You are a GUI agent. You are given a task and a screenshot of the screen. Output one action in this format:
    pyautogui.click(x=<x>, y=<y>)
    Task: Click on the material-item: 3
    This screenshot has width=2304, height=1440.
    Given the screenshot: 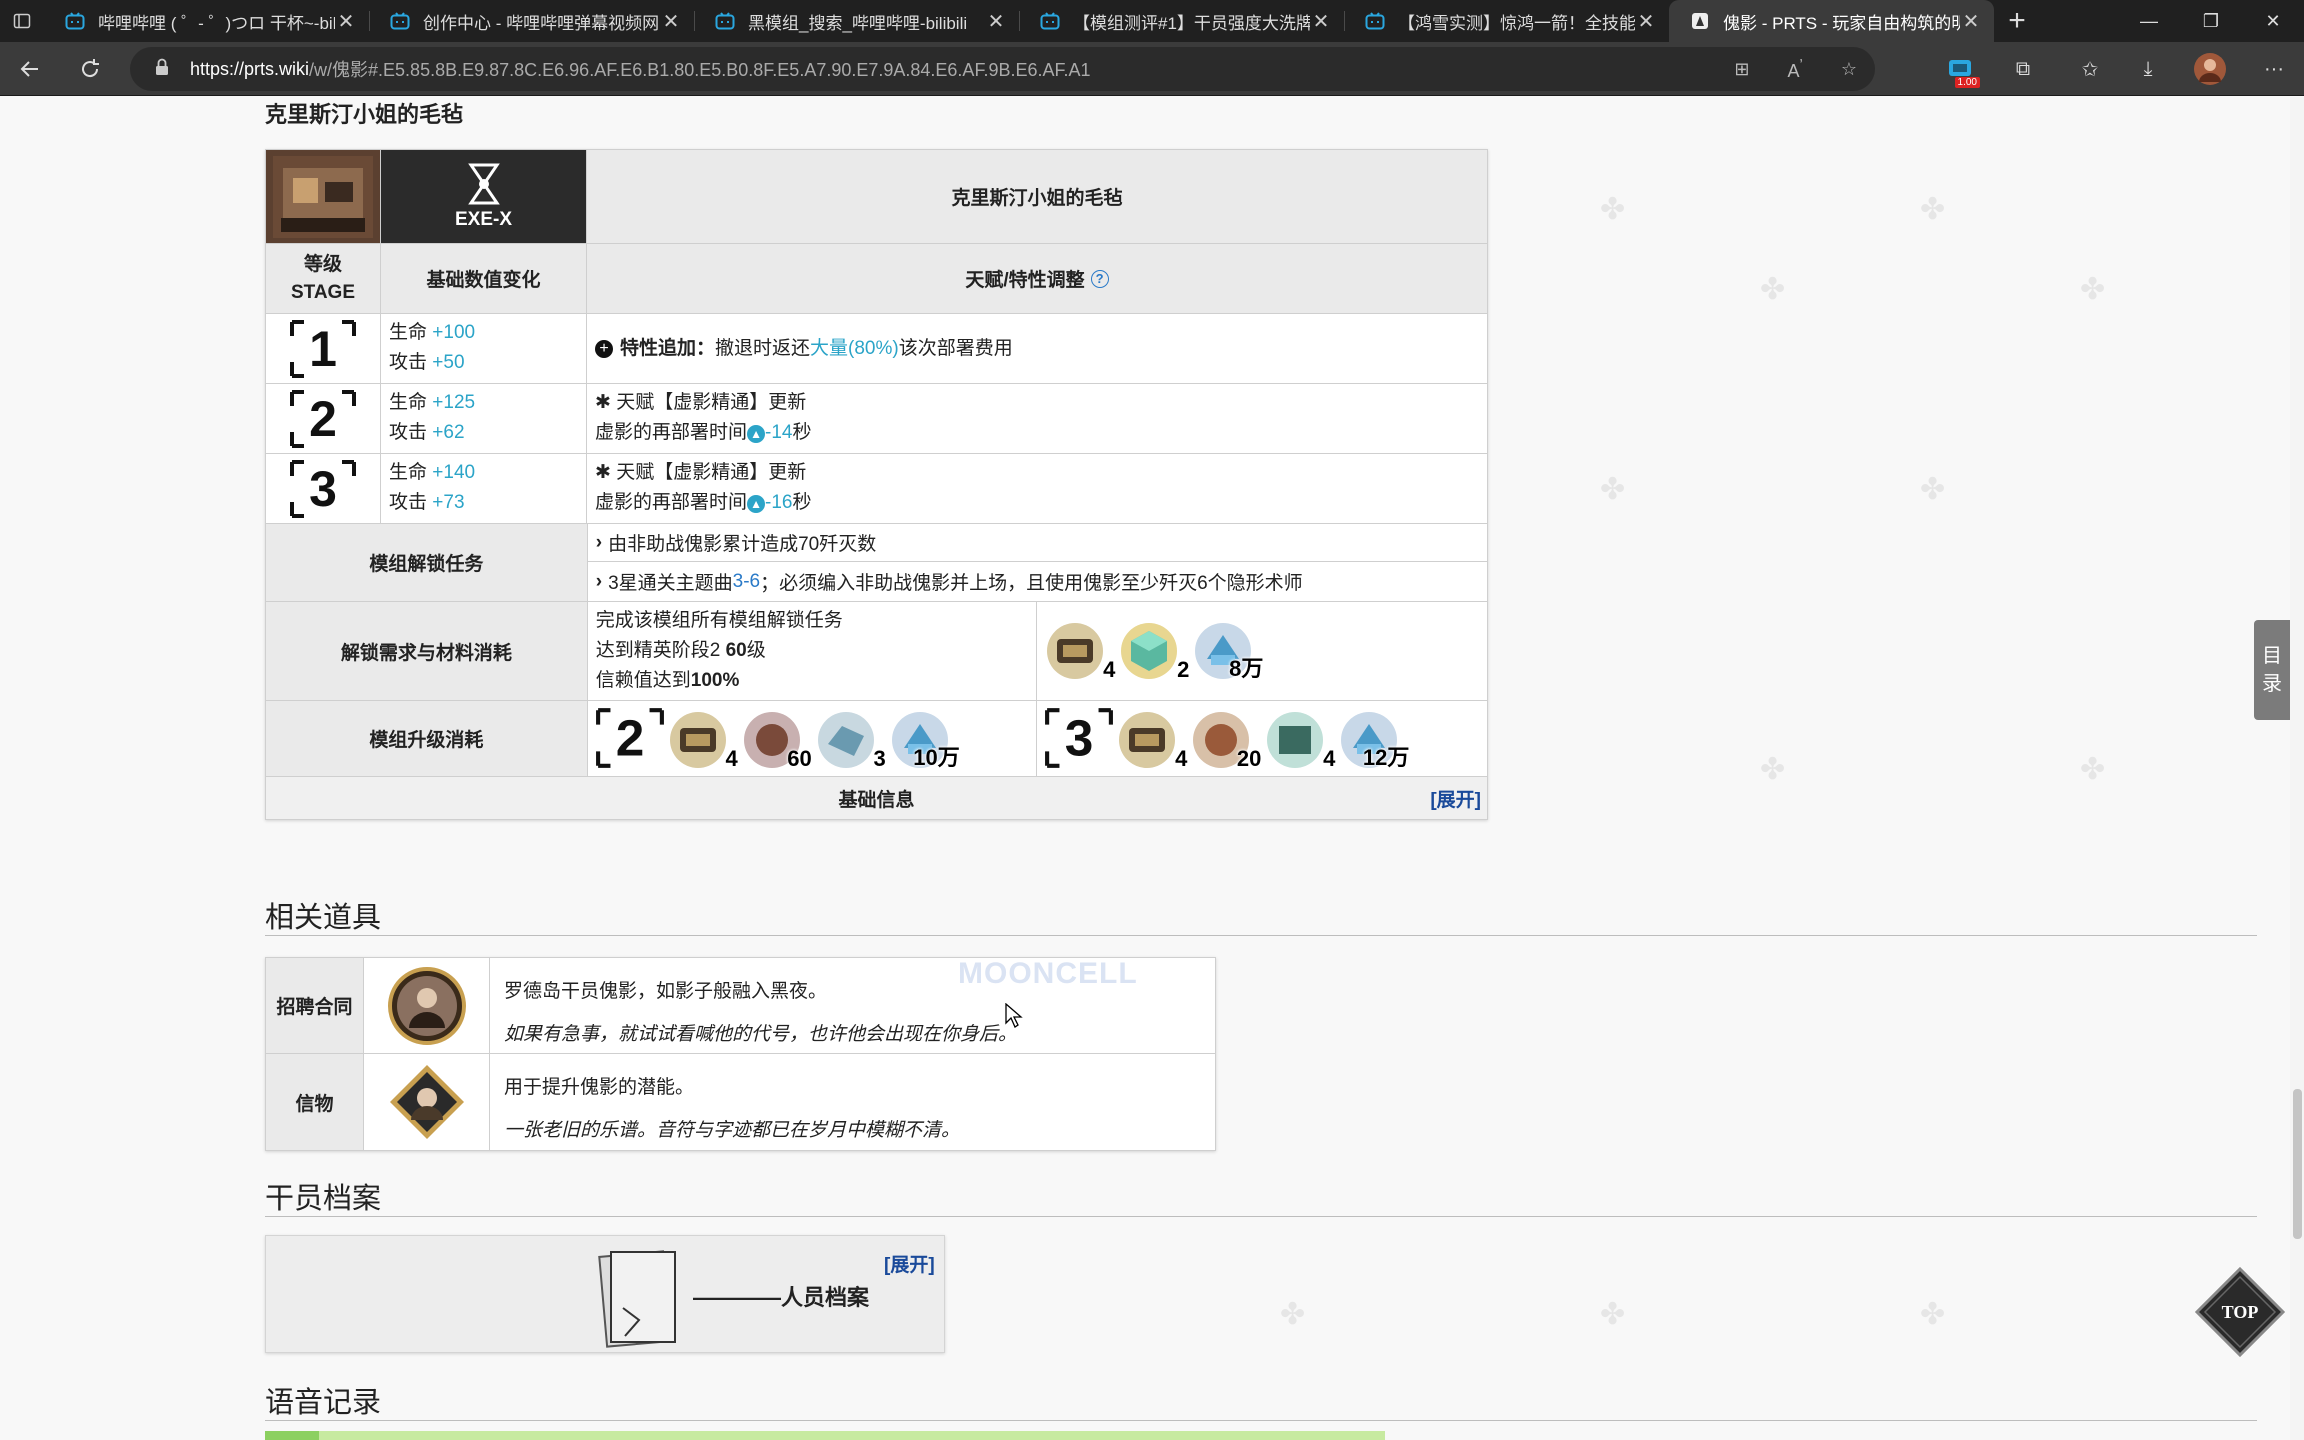 What is the action you would take?
    pyautogui.click(x=850, y=740)
    